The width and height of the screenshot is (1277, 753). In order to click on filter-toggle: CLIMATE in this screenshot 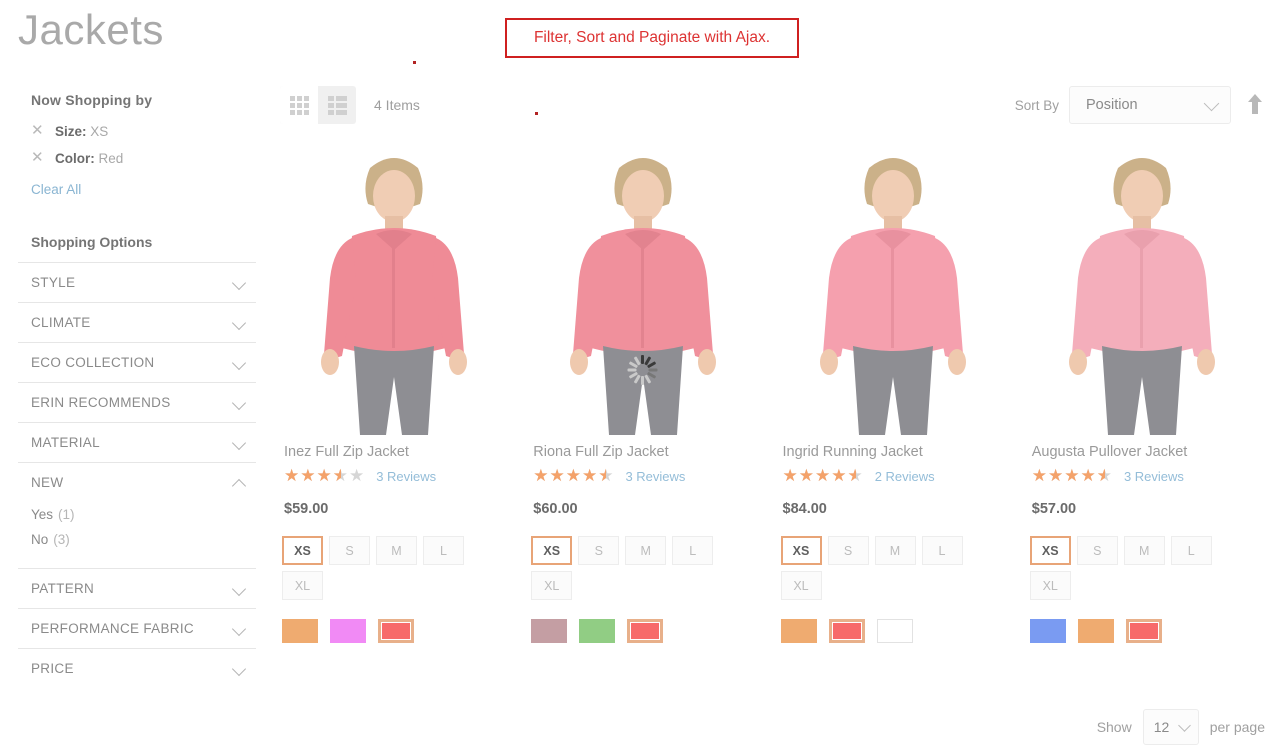, I will do `click(137, 322)`.